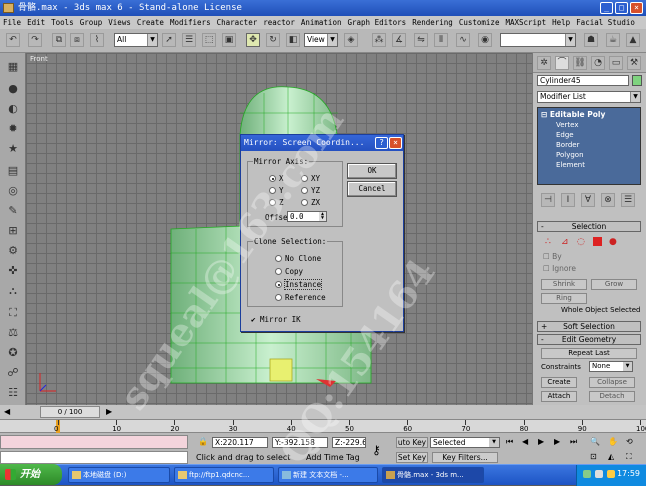 This screenshot has width=646, height=486. Describe the element at coordinates (13, 333) in the screenshot. I see `modifiers-icon: ⚖` at that location.